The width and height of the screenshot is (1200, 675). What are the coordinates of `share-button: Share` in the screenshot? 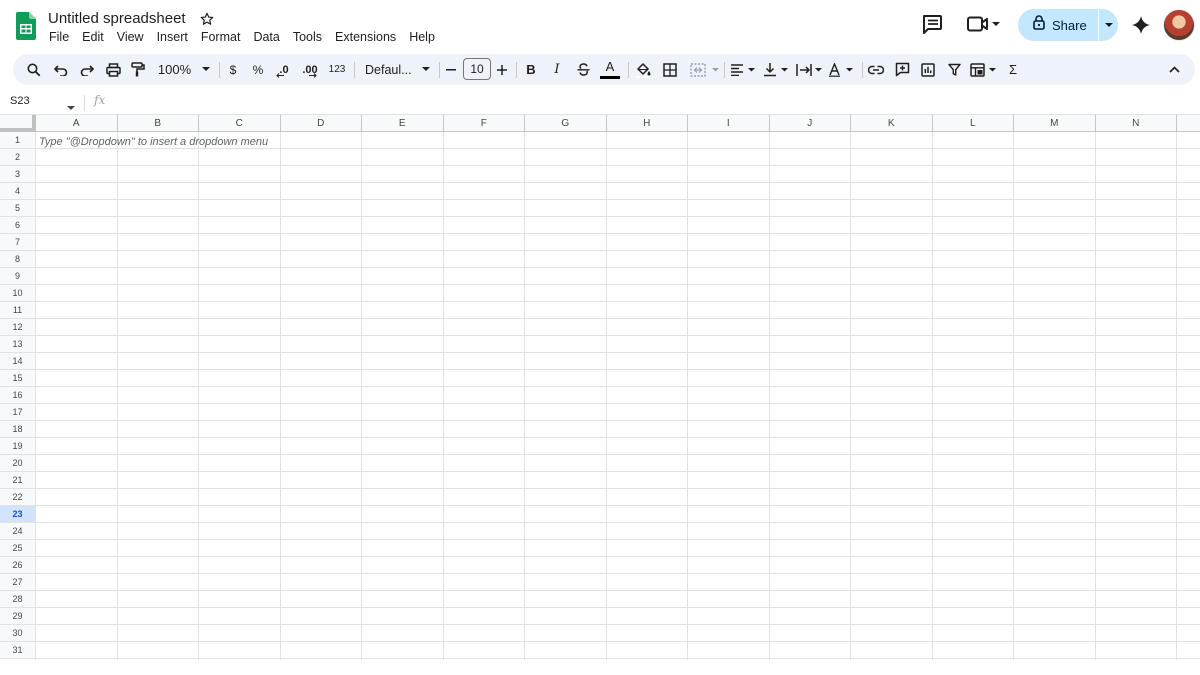 It's located at (1058, 25).